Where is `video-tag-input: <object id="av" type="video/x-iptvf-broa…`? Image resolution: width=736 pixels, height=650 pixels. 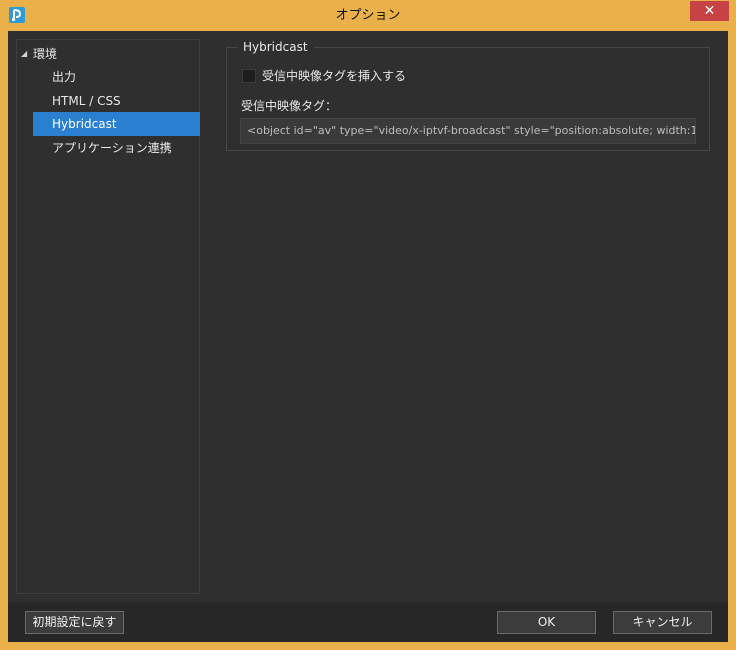 video-tag-input: <object id="av" type="video/x-iptvf-broa… is located at coordinates (468, 131).